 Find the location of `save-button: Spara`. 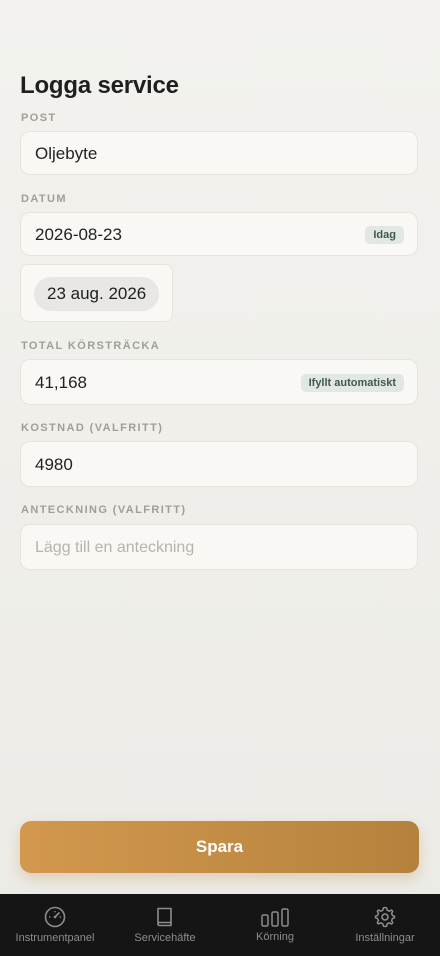

save-button: Spara is located at coordinates (219, 847).